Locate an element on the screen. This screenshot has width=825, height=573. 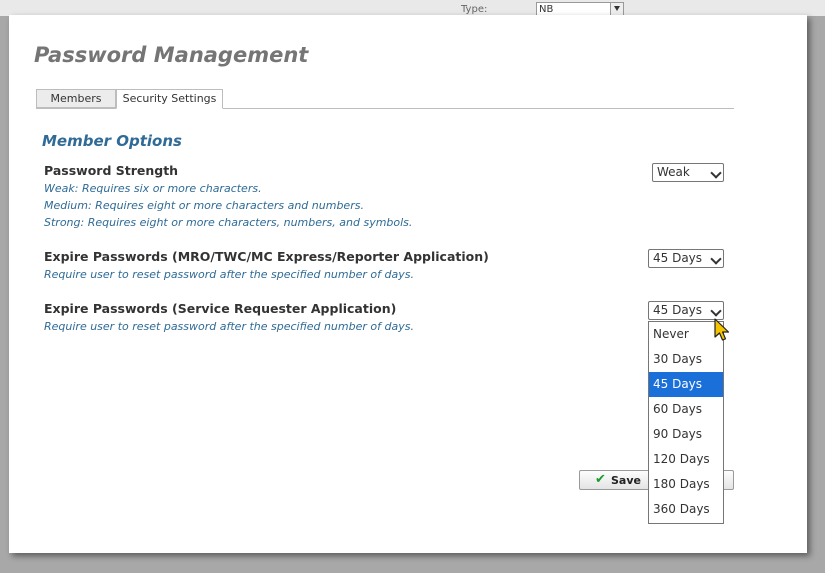
dropdown-option-never: Never is located at coordinates (686, 334).